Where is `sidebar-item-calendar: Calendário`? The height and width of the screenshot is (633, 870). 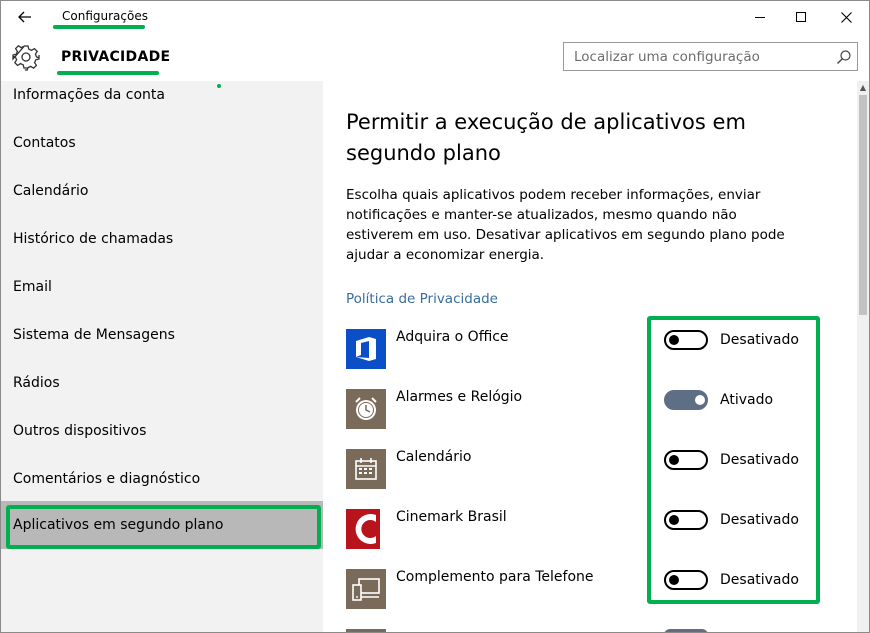
sidebar-item-calendar: Calendário is located at coordinates (162, 191).